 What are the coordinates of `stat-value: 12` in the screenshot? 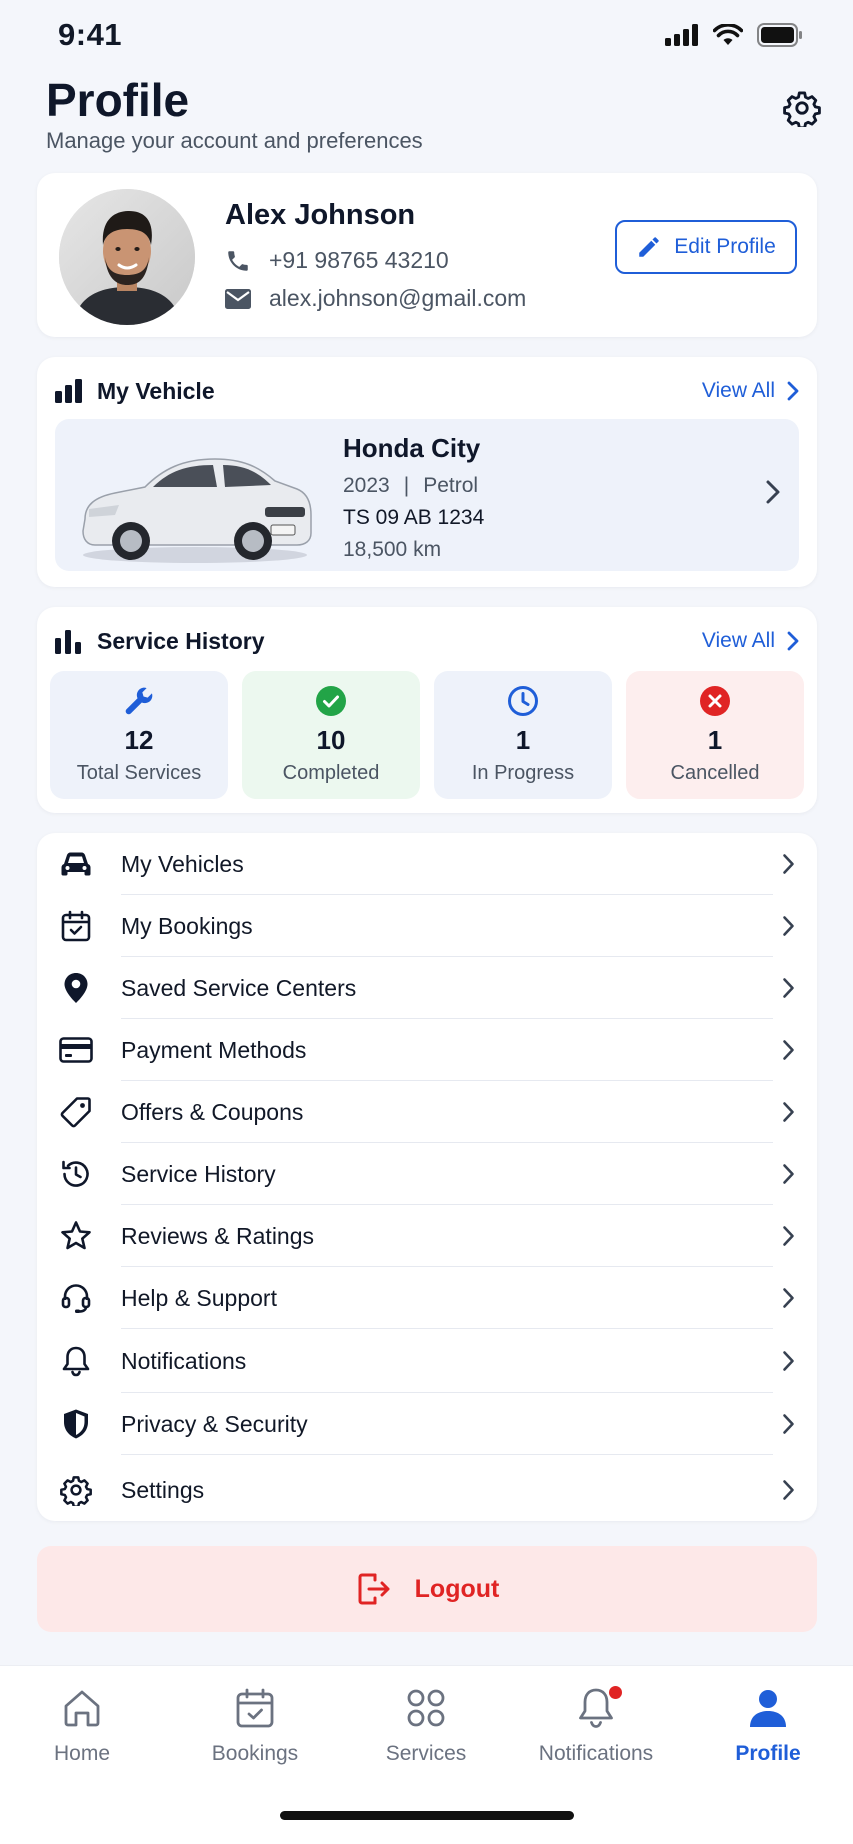 It's located at (139, 740).